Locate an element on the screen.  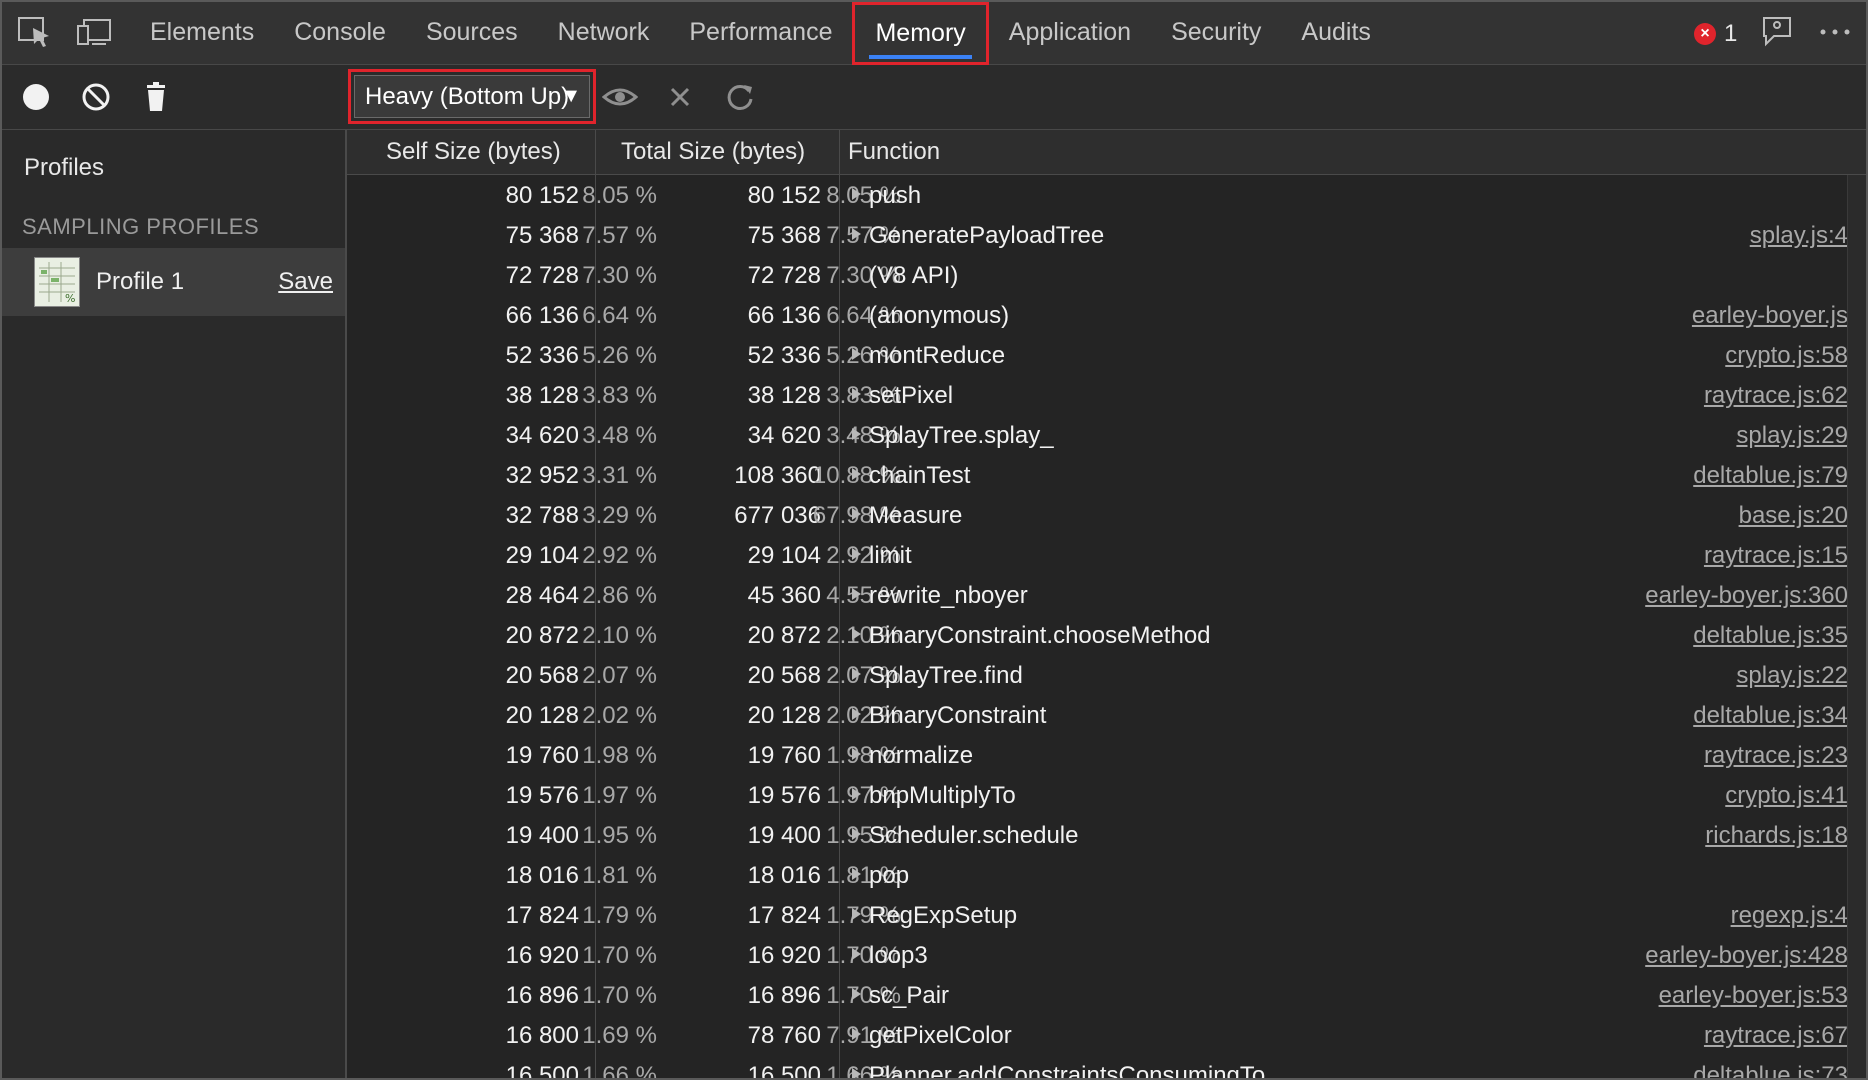
eye-icon is located at coordinates (620, 97).